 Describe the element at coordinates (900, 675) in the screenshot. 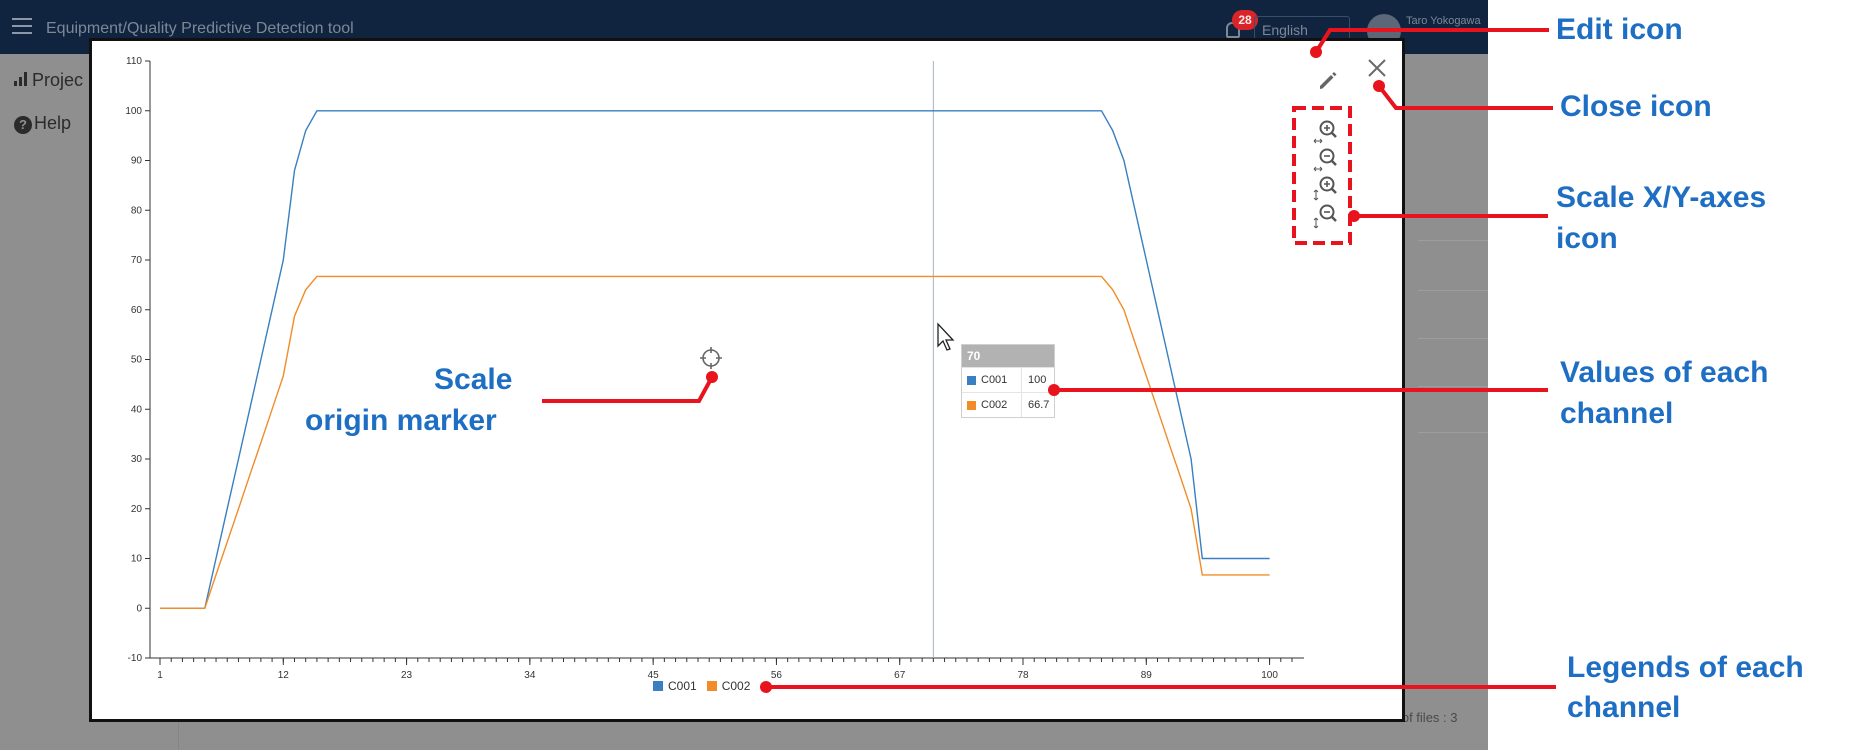

I see `x-tick-label: 67` at that location.